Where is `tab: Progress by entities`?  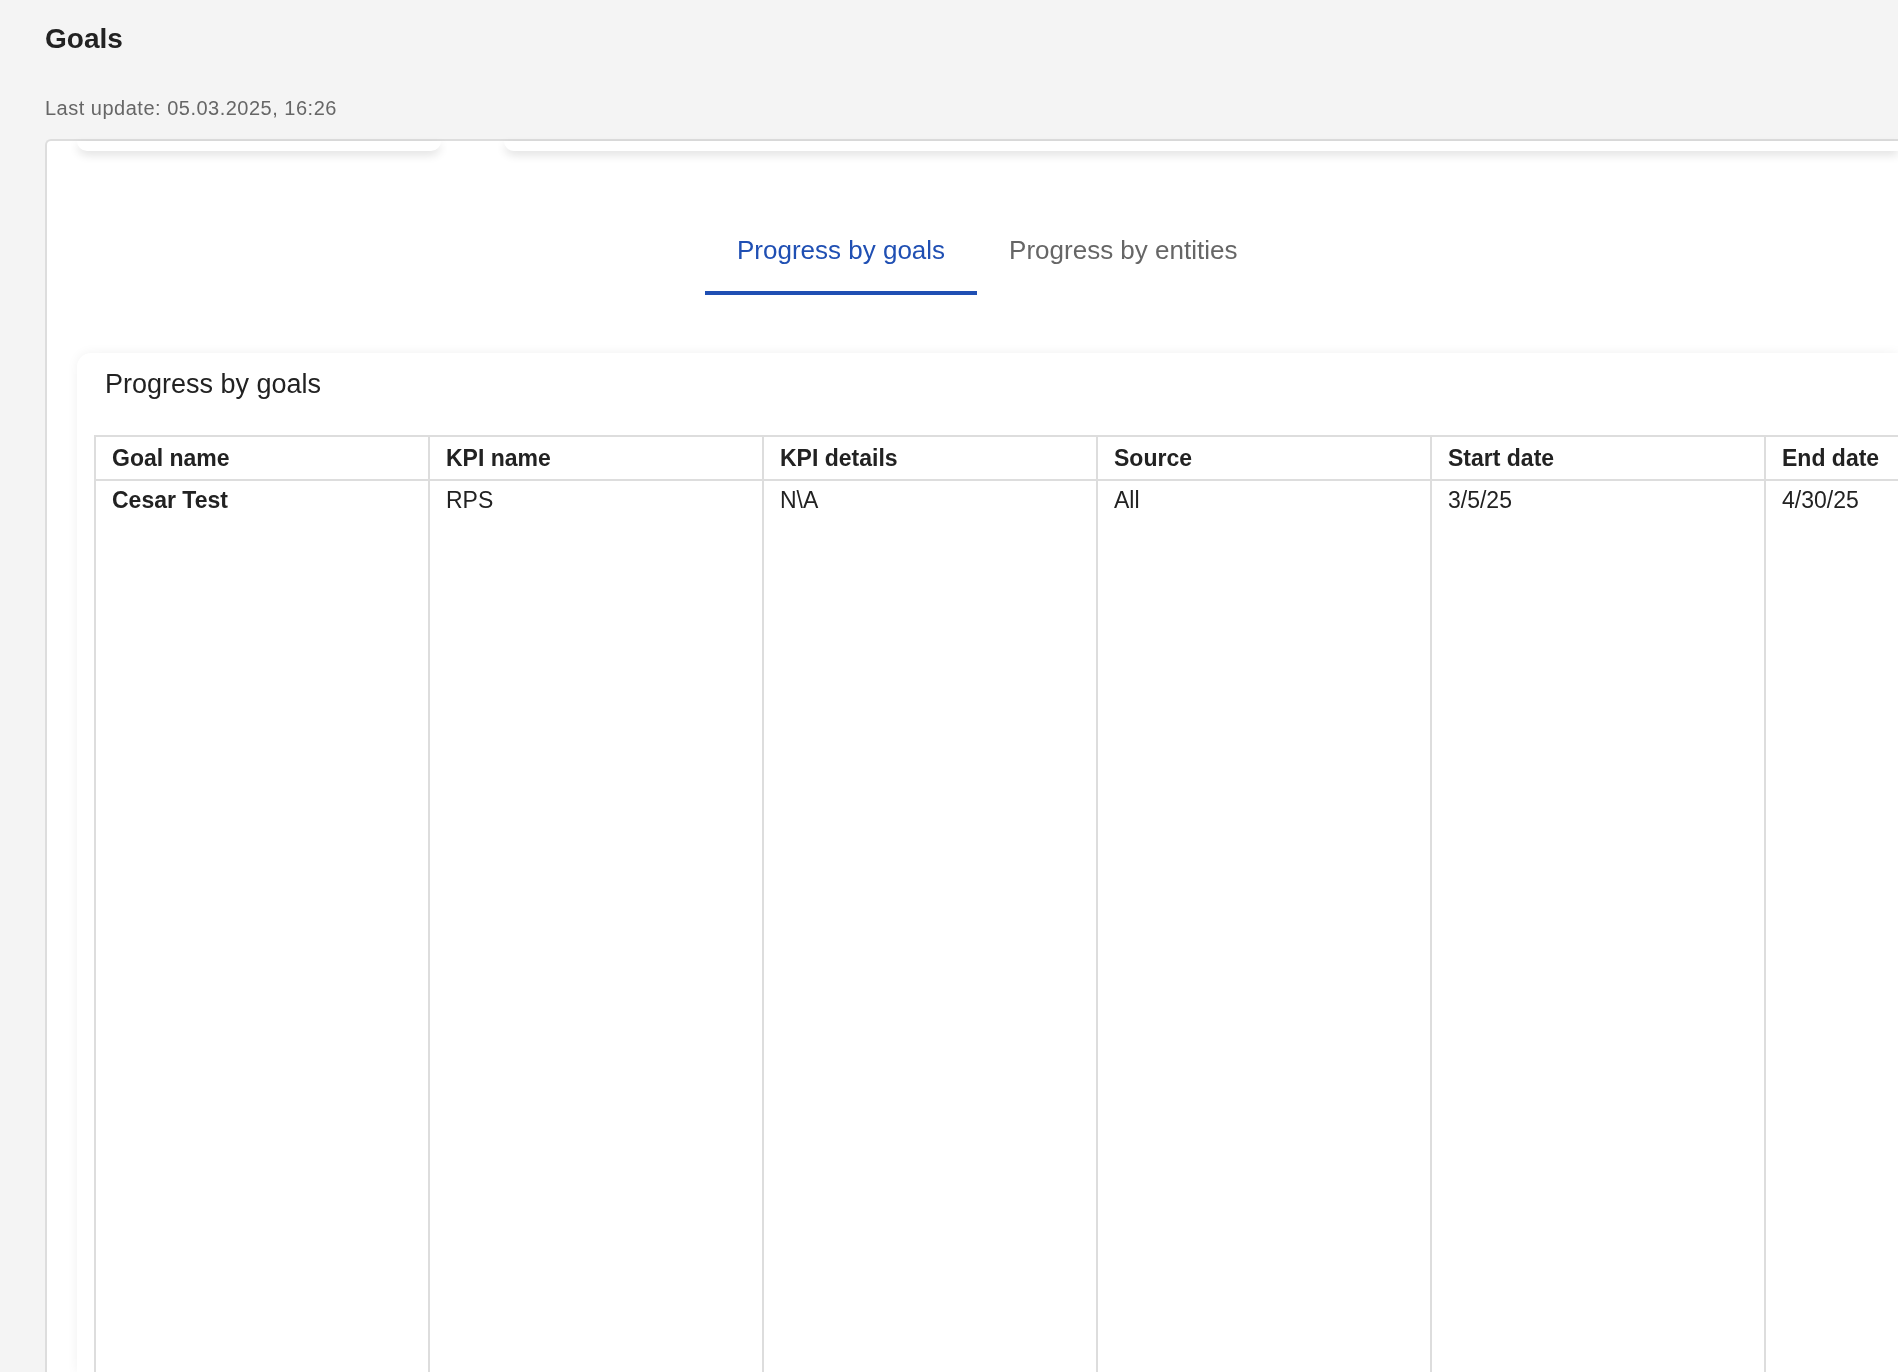
tab: Progress by entities is located at coordinates (1123, 264).